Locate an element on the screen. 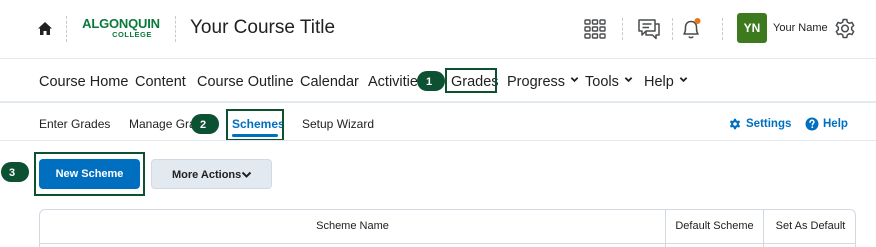 Image resolution: width=876 pixels, height=247 pixels. home-icon is located at coordinates (45, 29).